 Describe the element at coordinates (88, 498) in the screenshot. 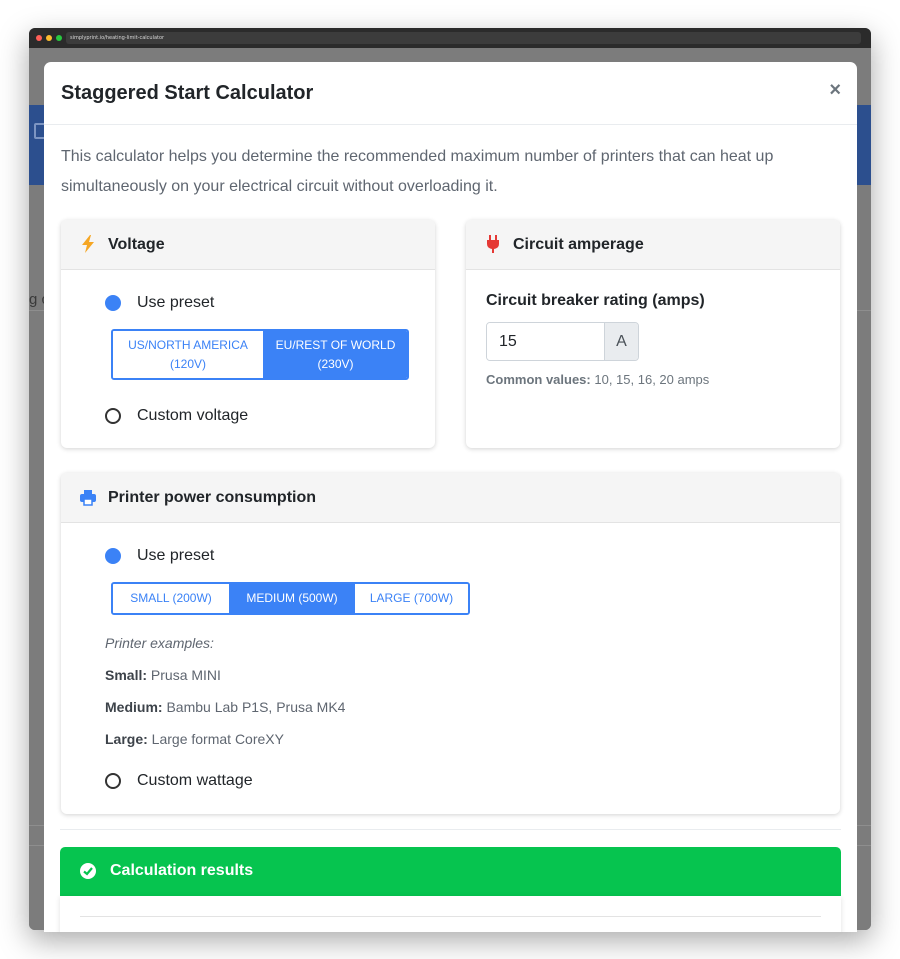

I see `printer-icon` at that location.